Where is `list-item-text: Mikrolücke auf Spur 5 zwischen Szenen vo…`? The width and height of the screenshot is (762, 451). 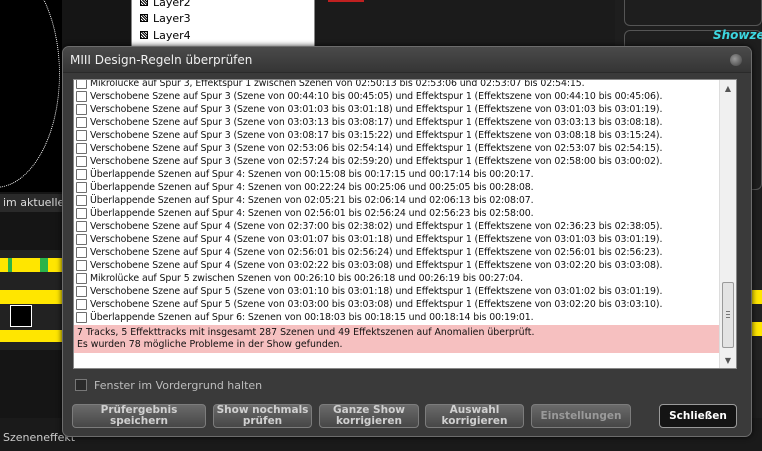
list-item-text: Mikrolücke auf Spur 5 zwischen Szenen vo… is located at coordinates (306, 278).